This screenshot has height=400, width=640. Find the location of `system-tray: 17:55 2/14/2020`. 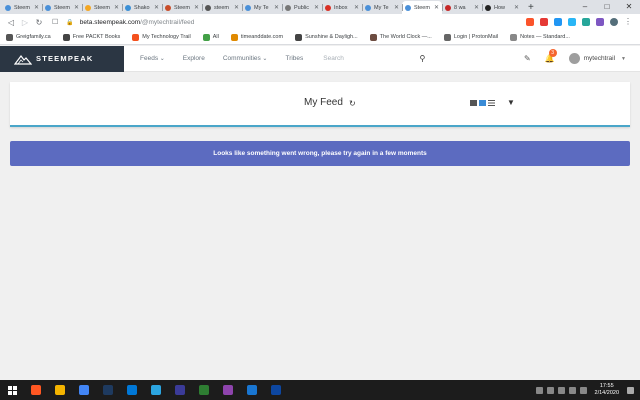

system-tray: 17:55 2/14/2020 is located at coordinates (587, 390).